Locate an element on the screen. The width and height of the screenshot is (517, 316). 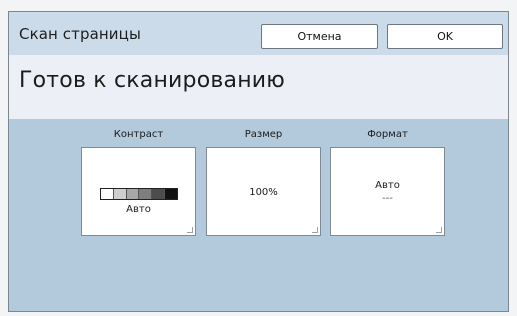
size-tile: 100% is located at coordinates (263, 191).